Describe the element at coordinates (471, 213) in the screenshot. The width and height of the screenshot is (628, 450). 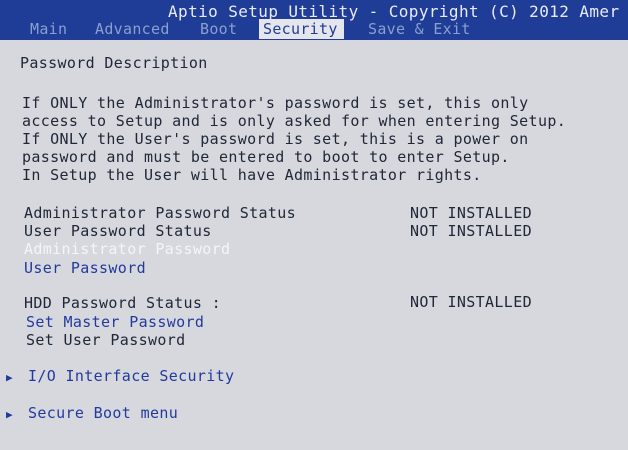
I see `admin-password-status-value: NOT INSTALLED` at that location.